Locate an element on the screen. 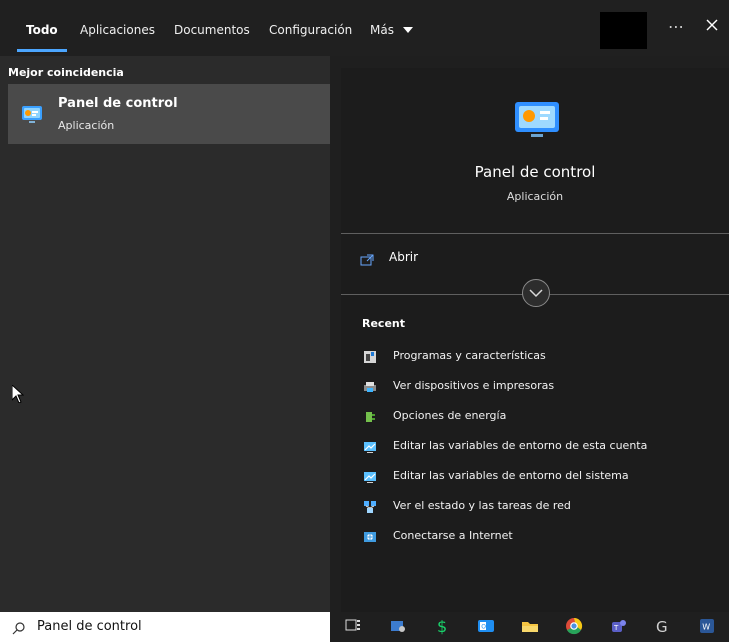 The image size is (729, 642). tab-mas: Más is located at coordinates (391, 30).